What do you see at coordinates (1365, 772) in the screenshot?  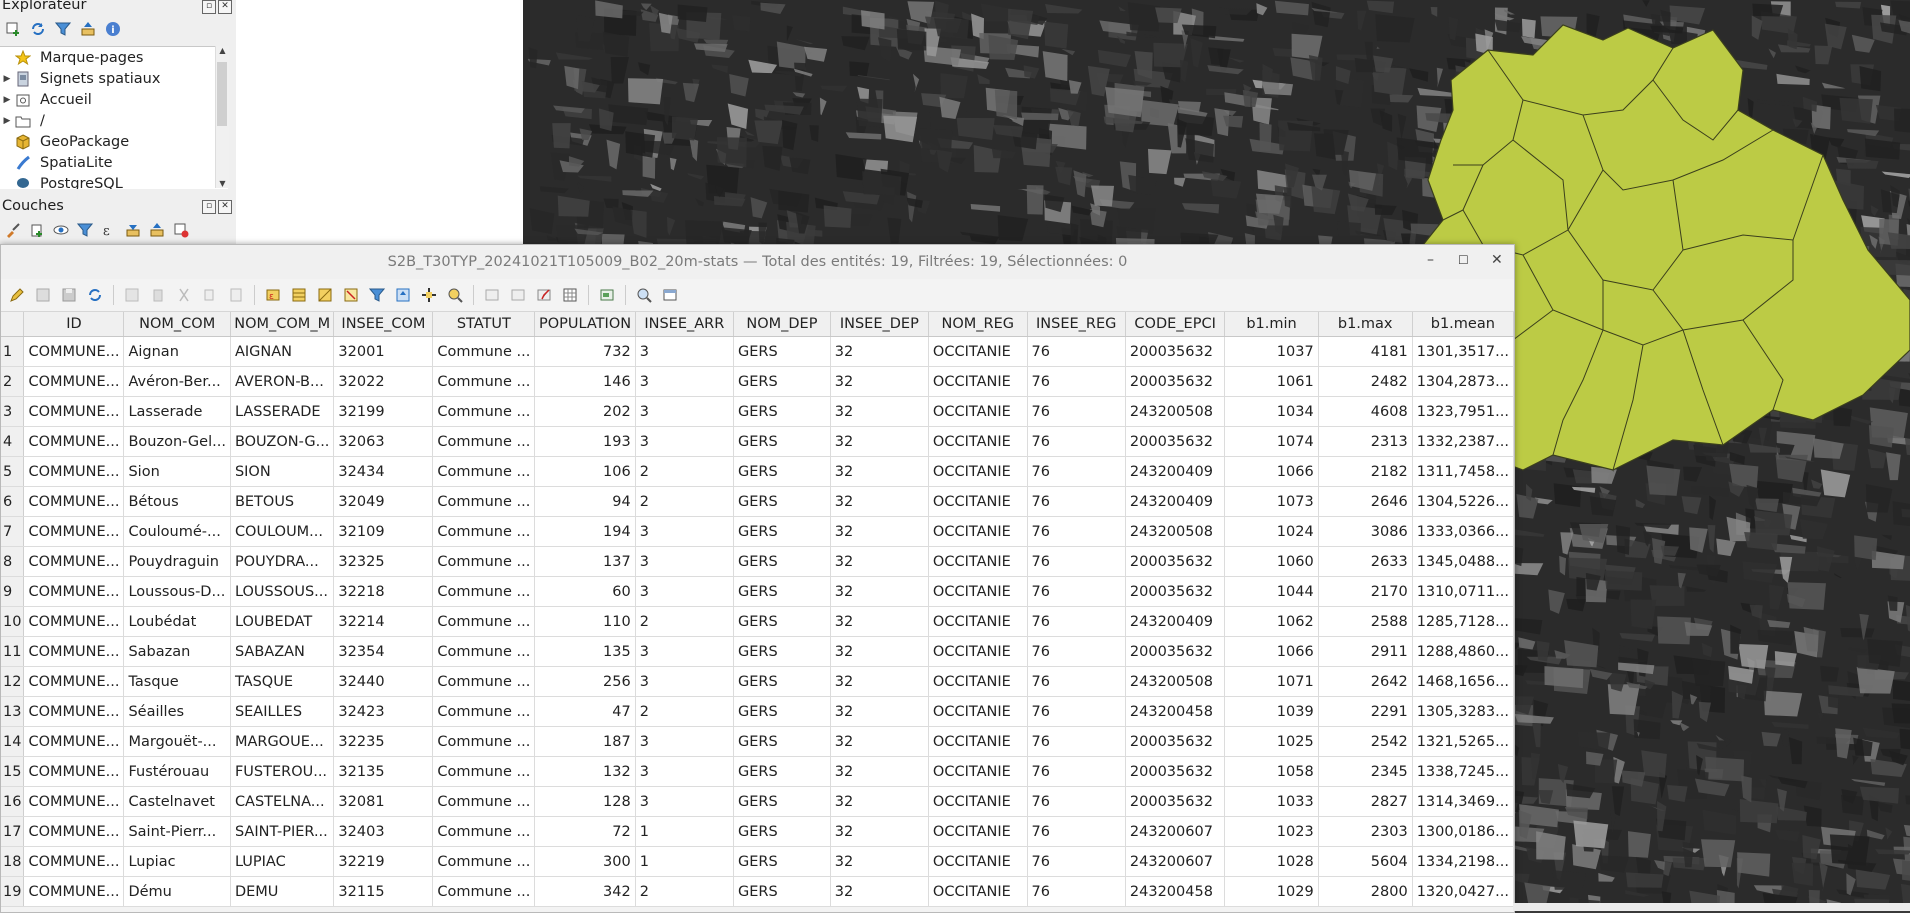 I see `table-cell: 2345` at bounding box center [1365, 772].